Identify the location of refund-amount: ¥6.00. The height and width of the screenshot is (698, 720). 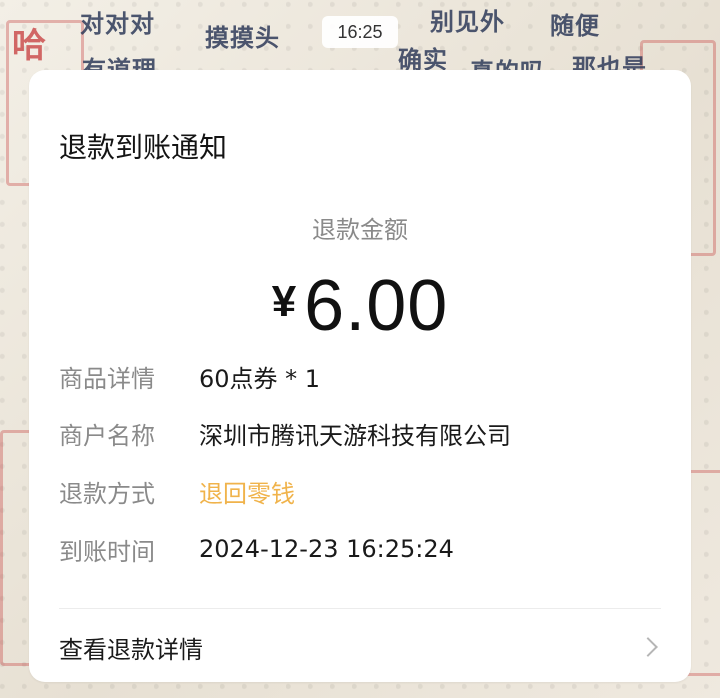
(360, 306).